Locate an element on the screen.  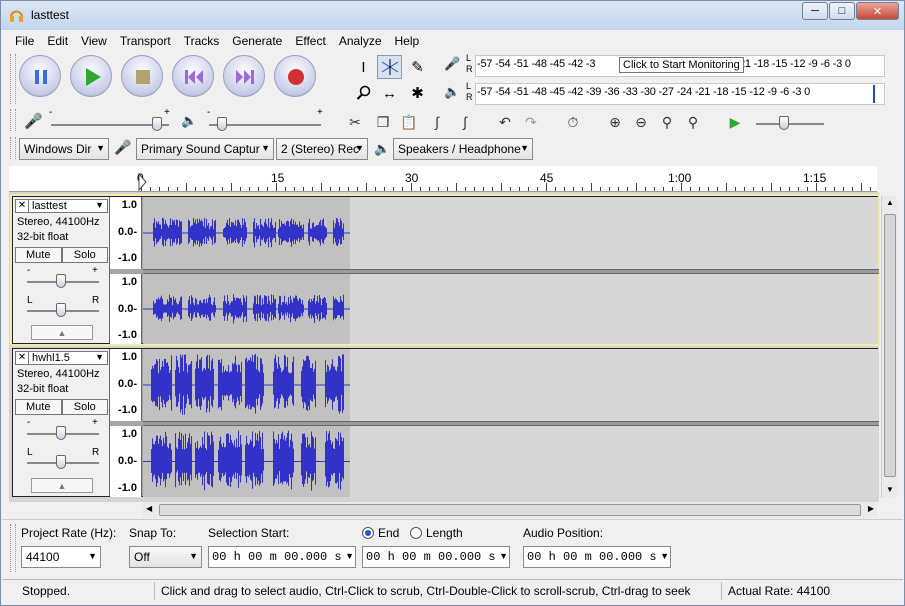
pause-button is located at coordinates (40, 76).